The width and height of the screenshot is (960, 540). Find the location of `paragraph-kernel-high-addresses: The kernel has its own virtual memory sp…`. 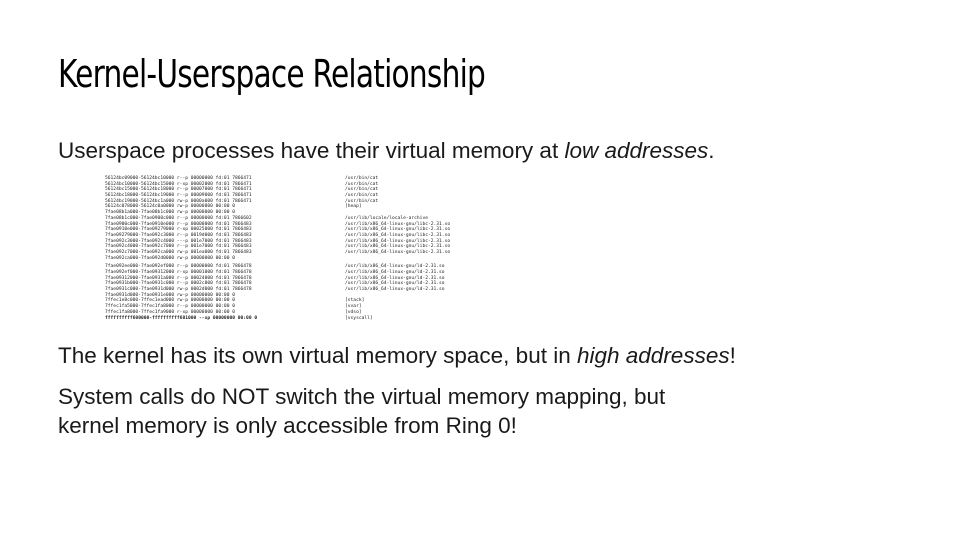

paragraph-kernel-high-addresses: The kernel has its own virtual memory sp… is located at coordinates (397, 355).